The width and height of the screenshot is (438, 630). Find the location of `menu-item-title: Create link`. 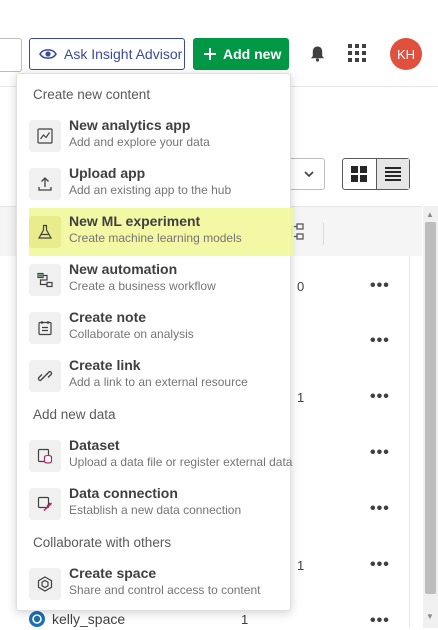

menu-item-title: Create link is located at coordinates (105, 365).